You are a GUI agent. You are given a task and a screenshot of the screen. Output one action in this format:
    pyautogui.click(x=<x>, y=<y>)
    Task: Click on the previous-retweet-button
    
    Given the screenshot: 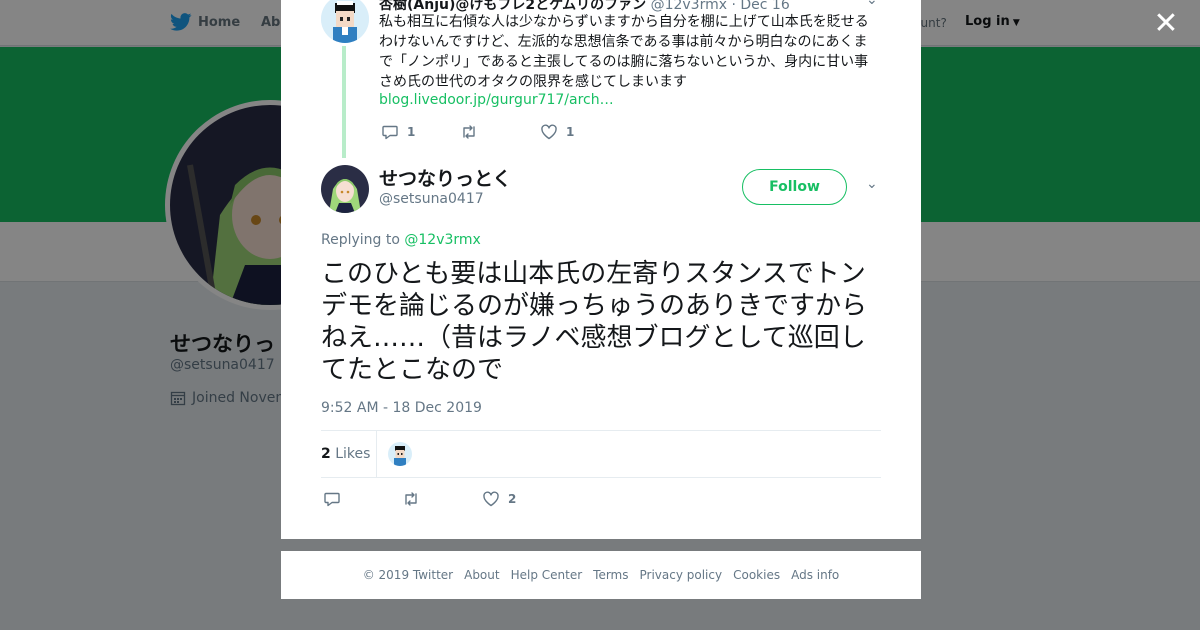 What is the action you would take?
    pyautogui.click(x=473, y=132)
    